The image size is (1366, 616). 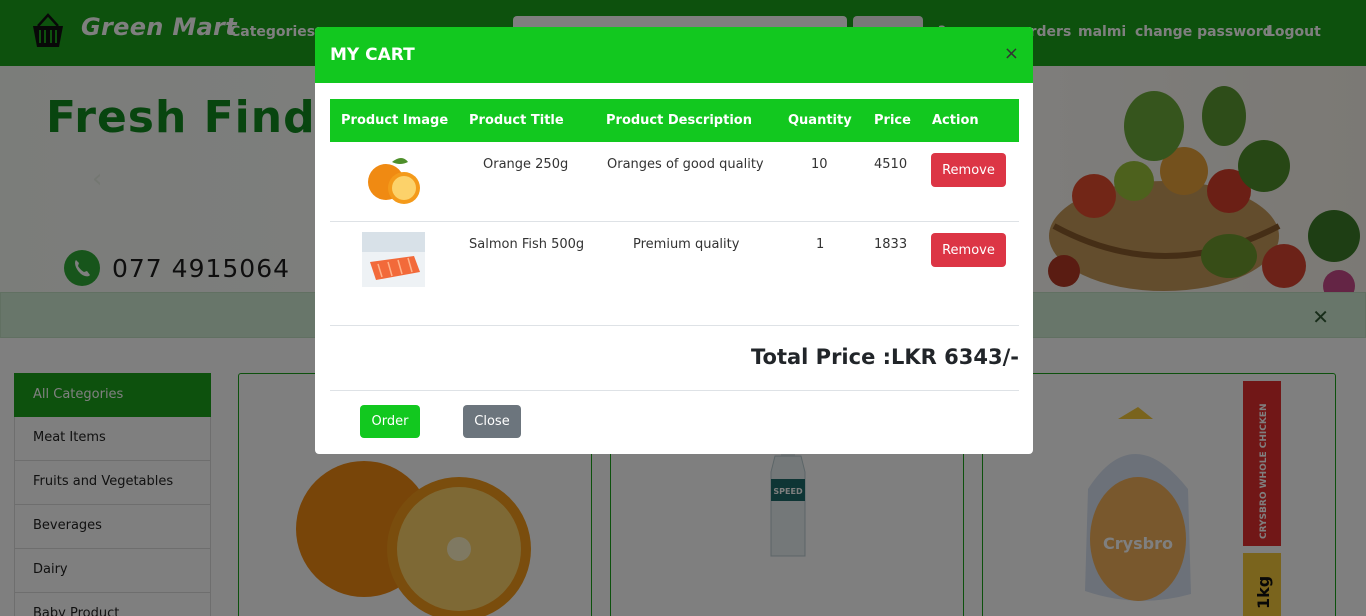 What do you see at coordinates (1011, 53) in the screenshot?
I see `close-icon: ×` at bounding box center [1011, 53].